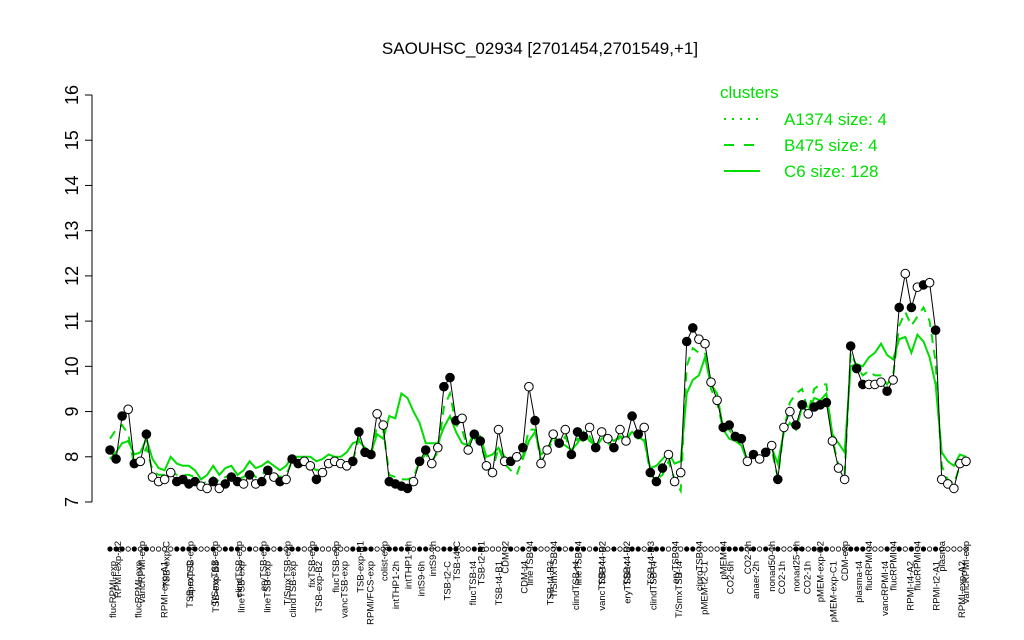  Describe the element at coordinates (724, 560) in the screenshot. I see `x-tick-label: pMEM-t4` at that location.